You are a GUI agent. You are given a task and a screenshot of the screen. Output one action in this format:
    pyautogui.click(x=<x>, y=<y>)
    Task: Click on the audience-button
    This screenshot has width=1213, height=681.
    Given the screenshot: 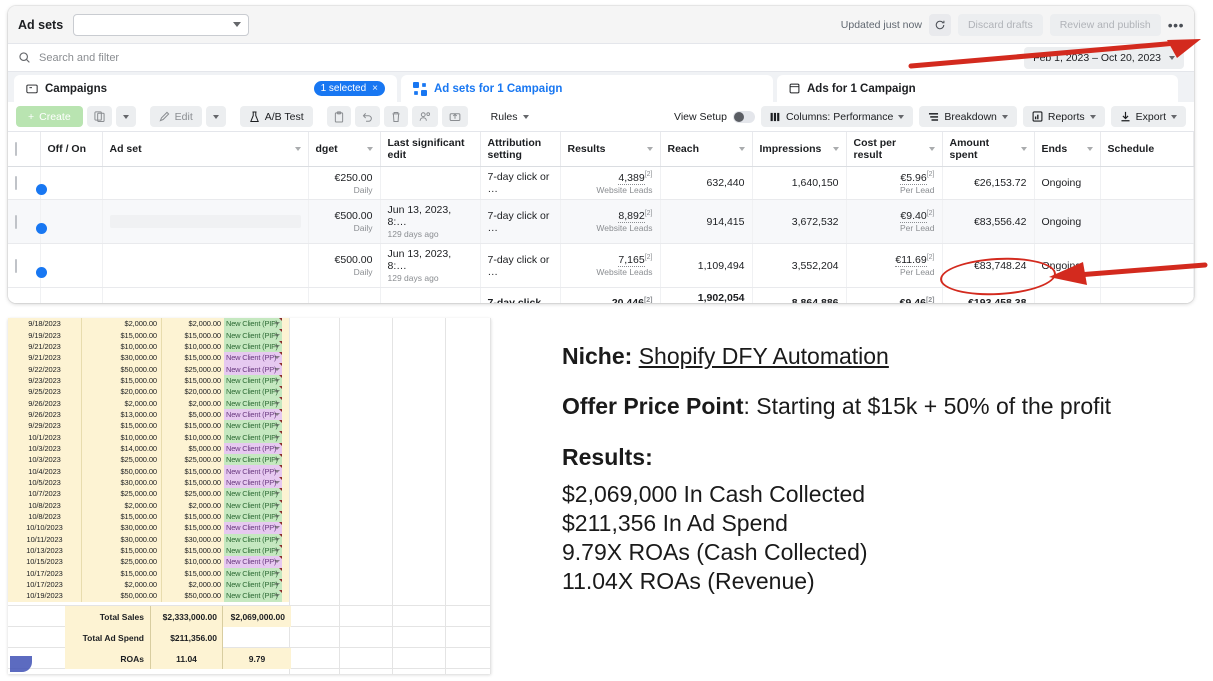 What is the action you would take?
    pyautogui.click(x=424, y=116)
    